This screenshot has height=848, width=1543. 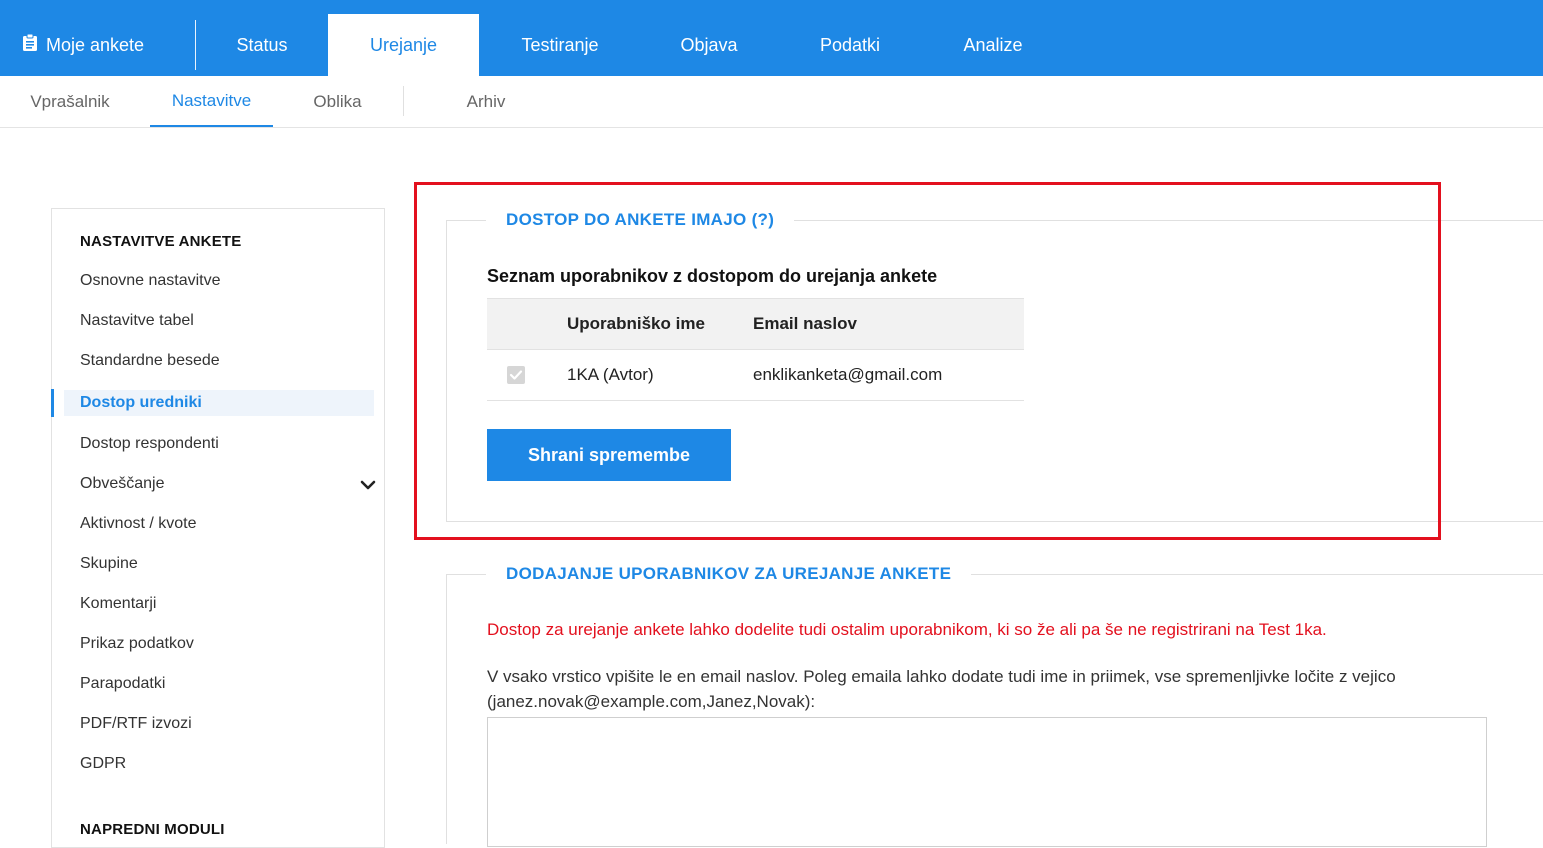 What do you see at coordinates (136, 724) in the screenshot?
I see `sidebar-item-pdf-rtf-izvozi: PDF/RTF izvozi` at bounding box center [136, 724].